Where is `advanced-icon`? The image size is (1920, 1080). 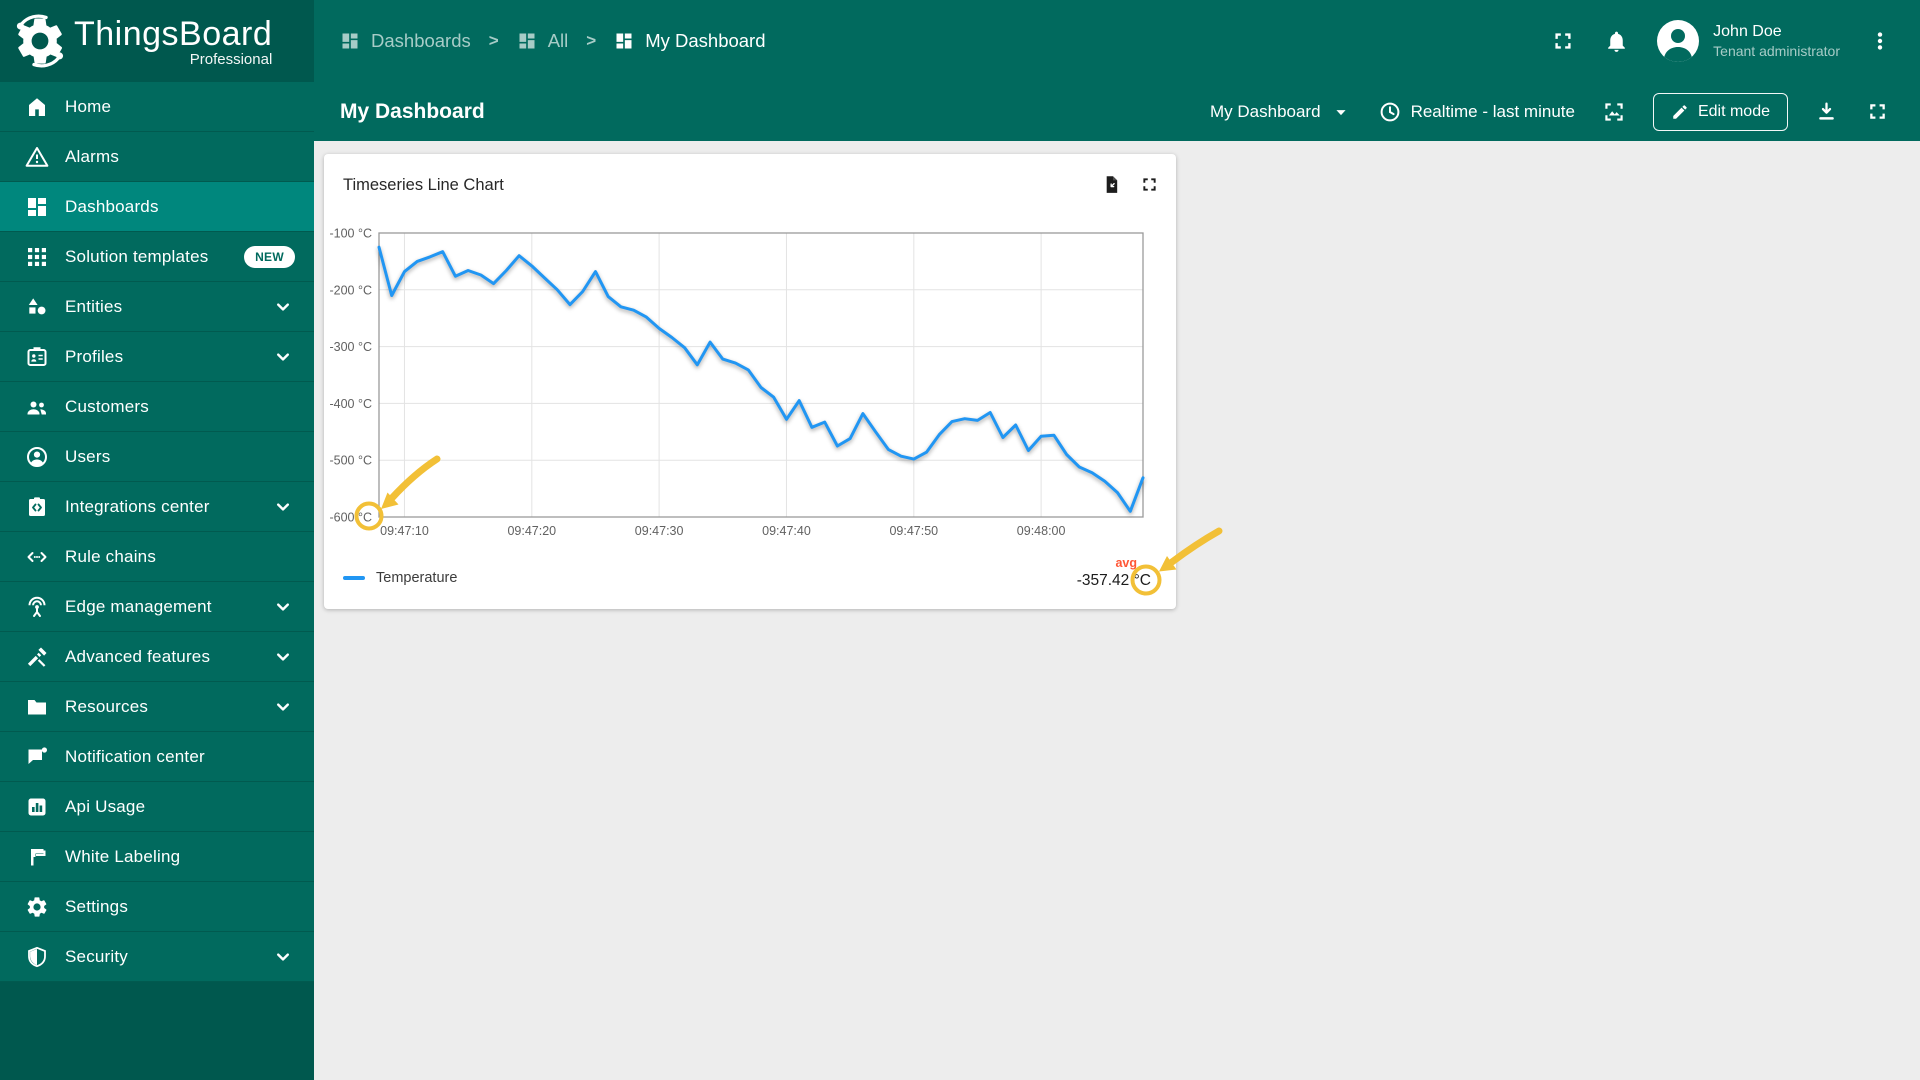
advanced-icon is located at coordinates (37, 657).